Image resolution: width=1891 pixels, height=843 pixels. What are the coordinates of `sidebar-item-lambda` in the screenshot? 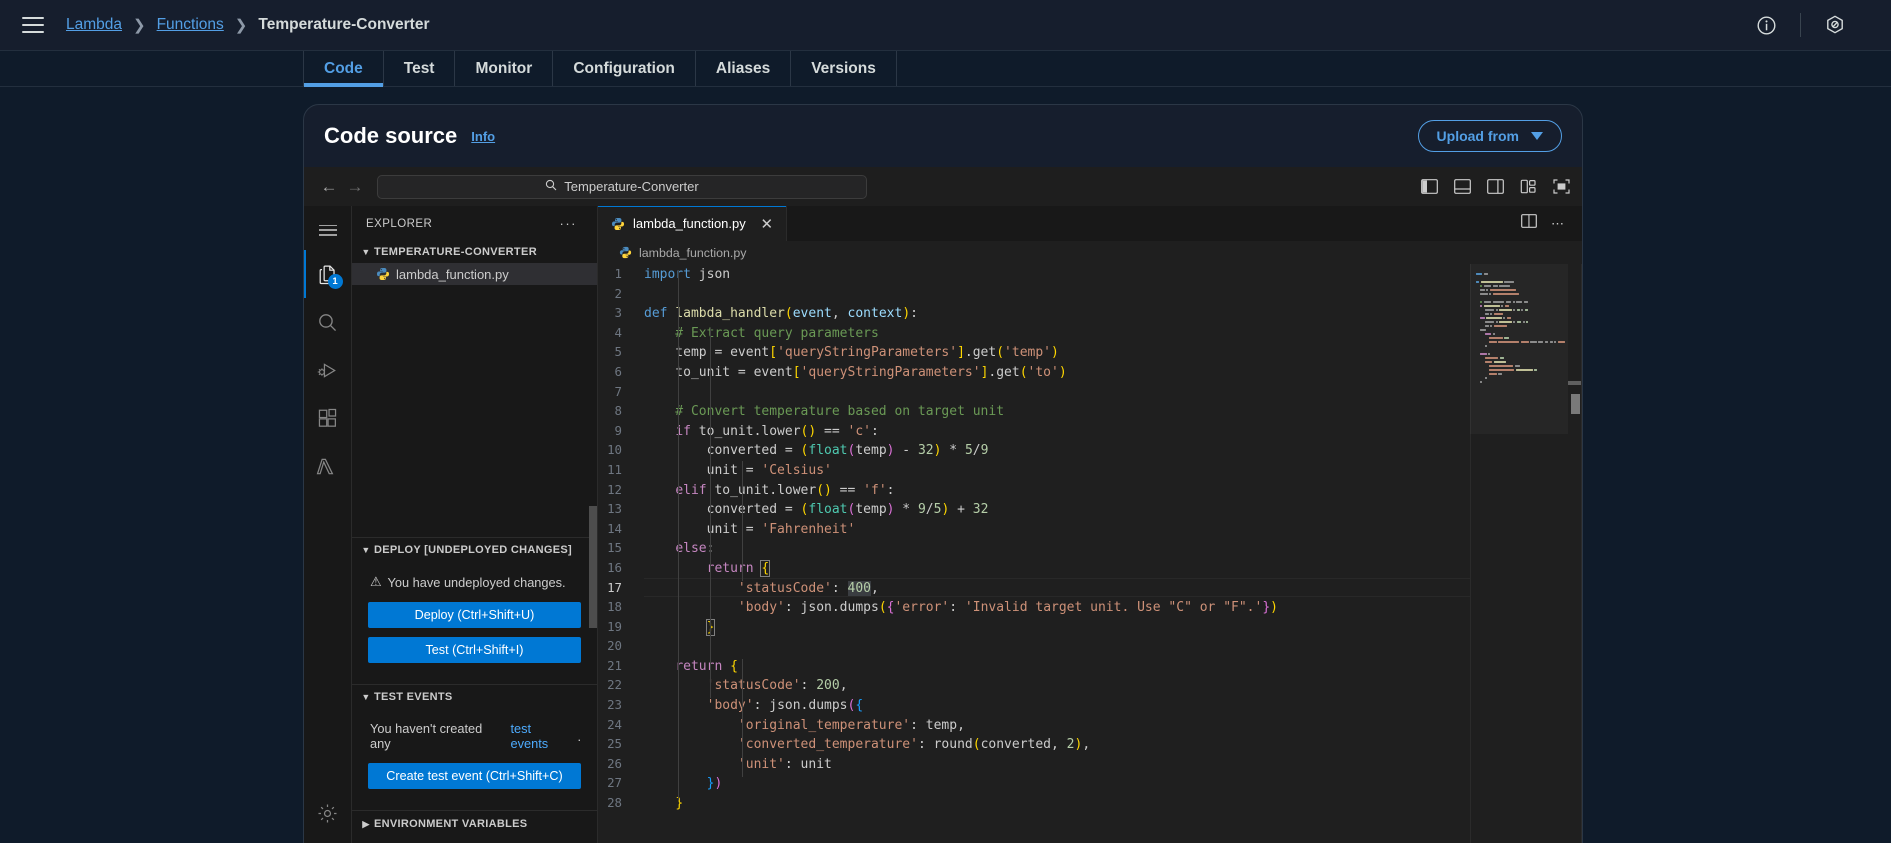 It's located at (328, 466).